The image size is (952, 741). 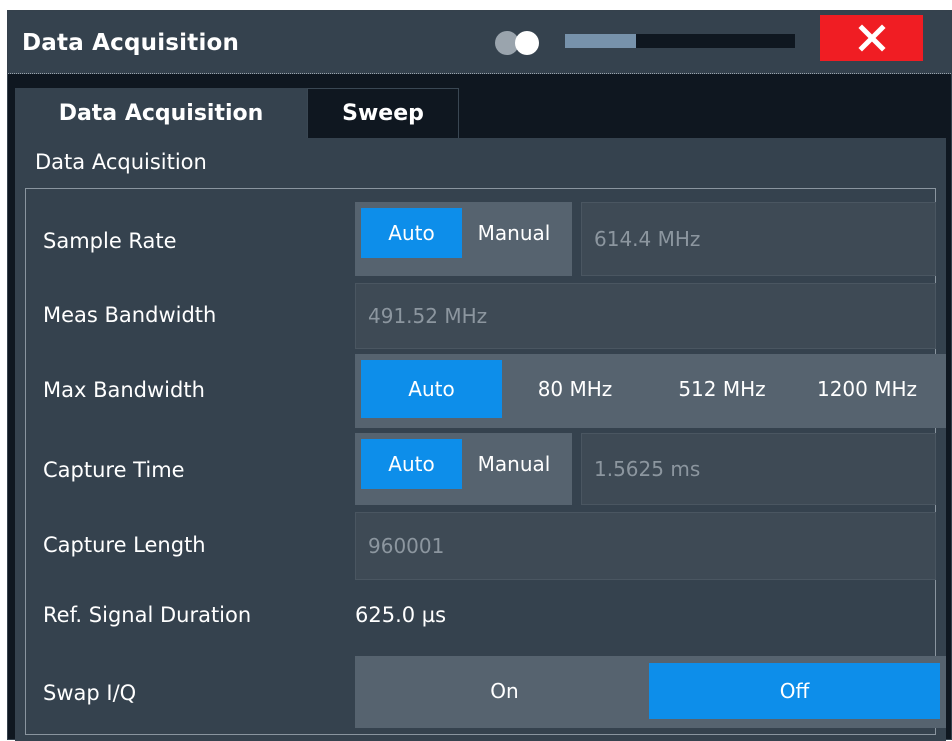 What do you see at coordinates (680, 41) in the screenshot?
I see `transparency-slider` at bounding box center [680, 41].